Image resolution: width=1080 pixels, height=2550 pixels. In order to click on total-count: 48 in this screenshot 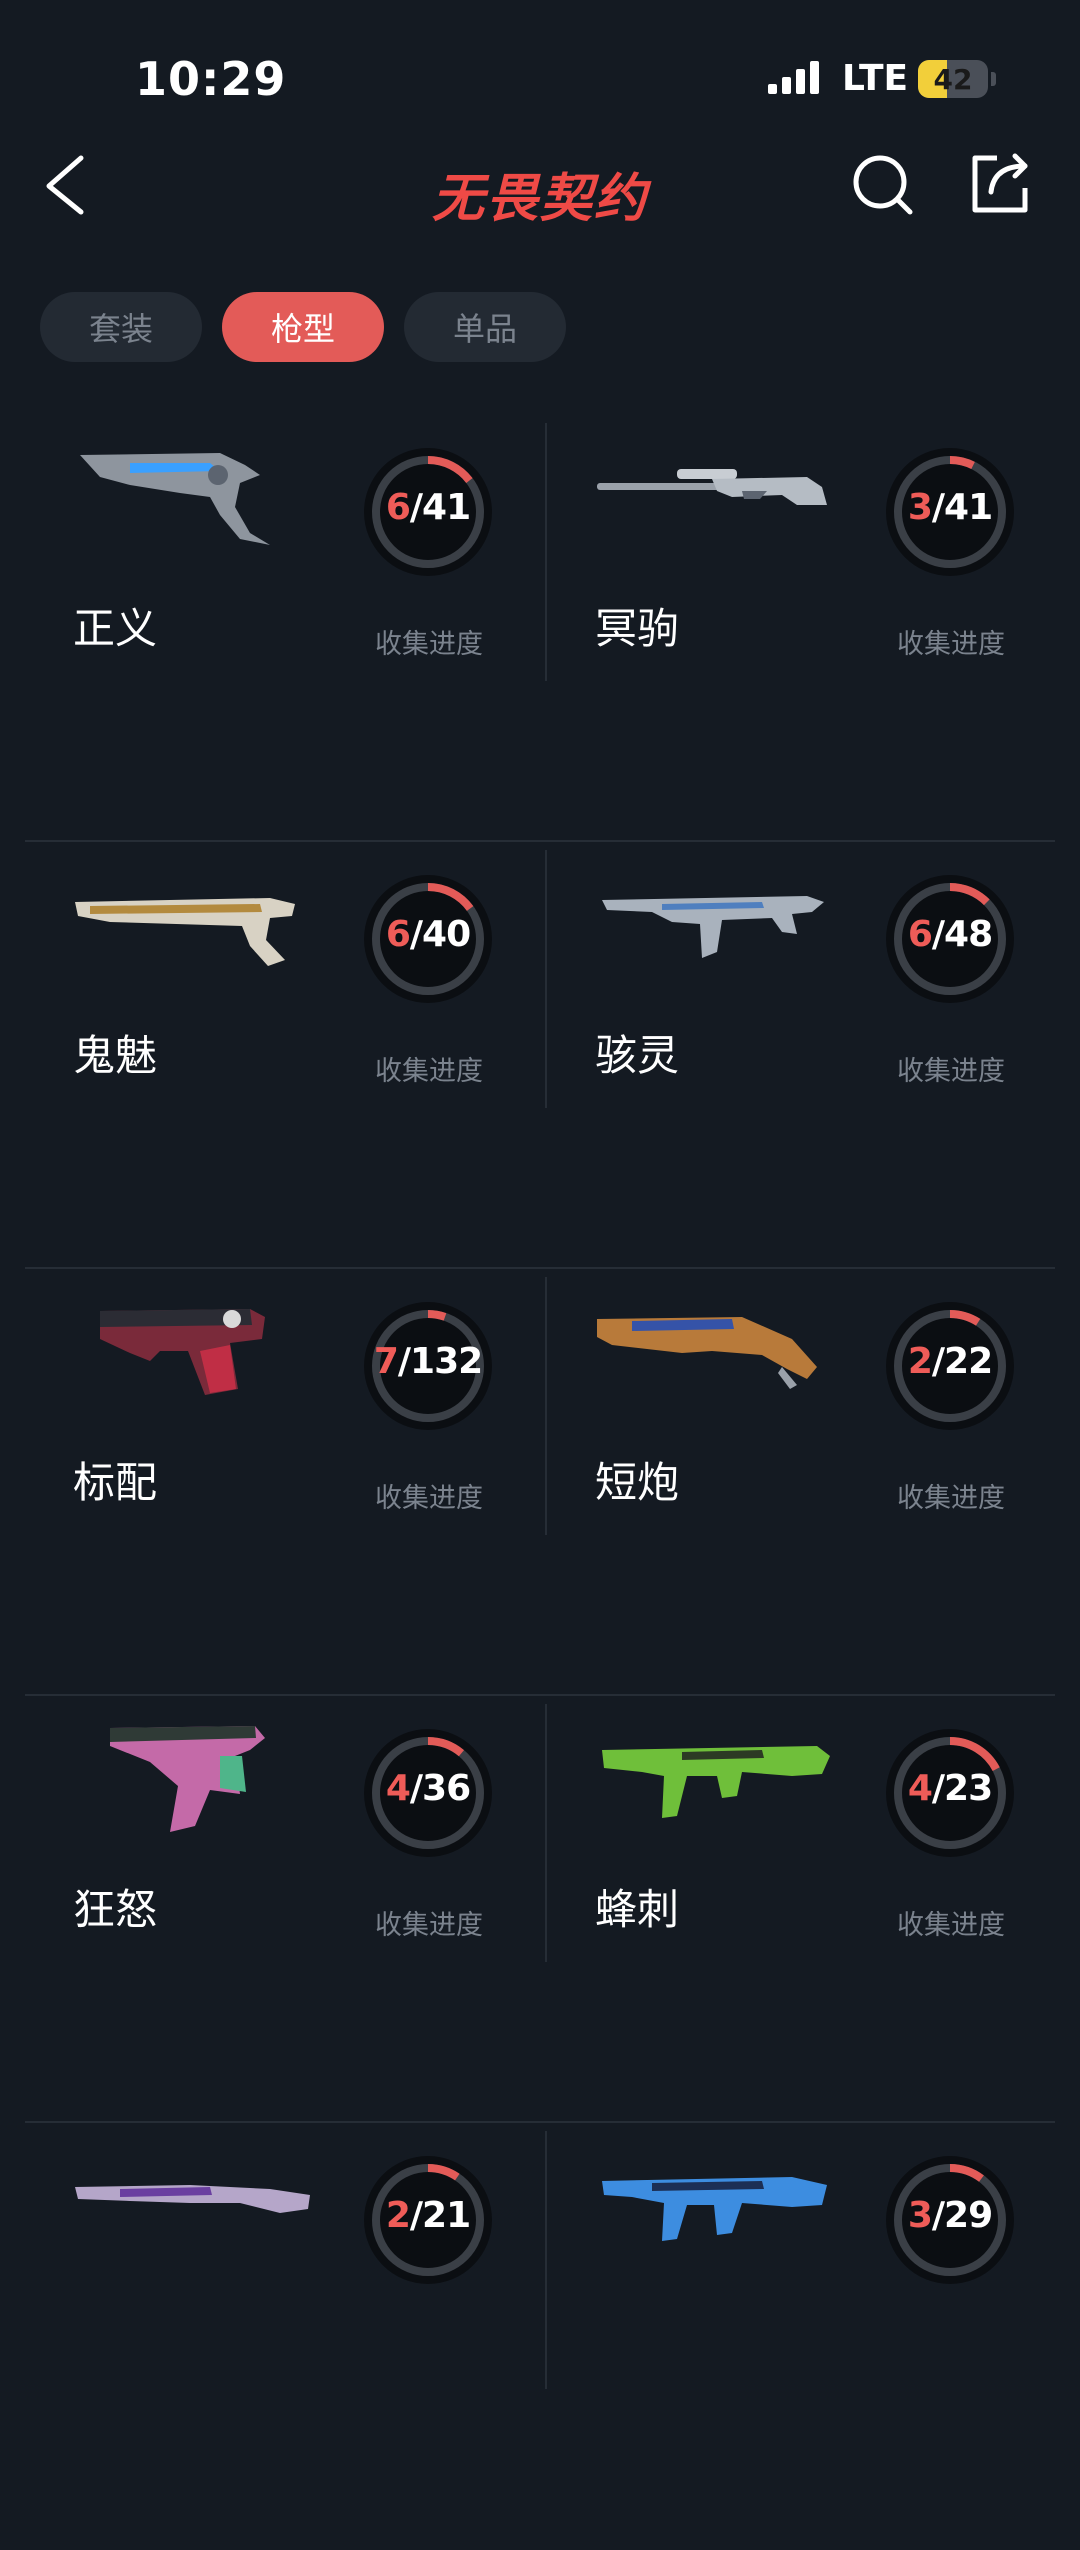, I will do `click(968, 934)`.